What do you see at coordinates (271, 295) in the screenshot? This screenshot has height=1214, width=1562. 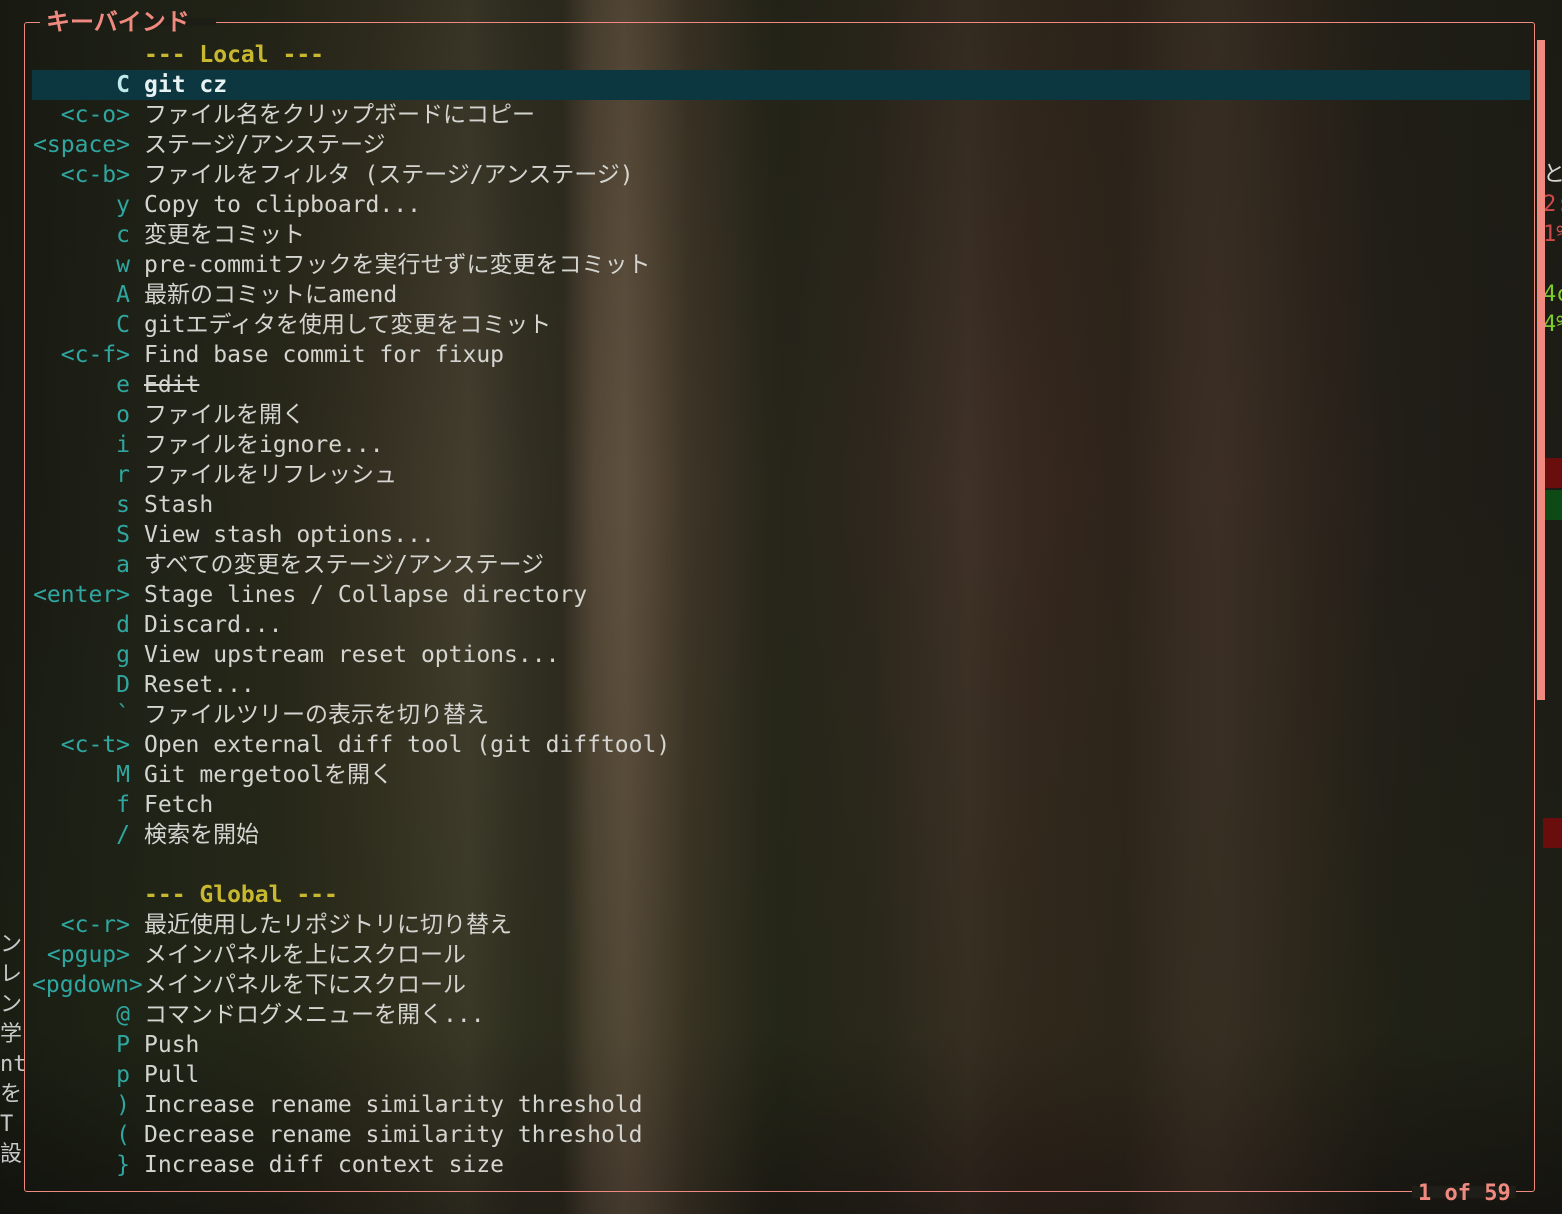 I see `keybinding-description: 最新のコミットにamend` at bounding box center [271, 295].